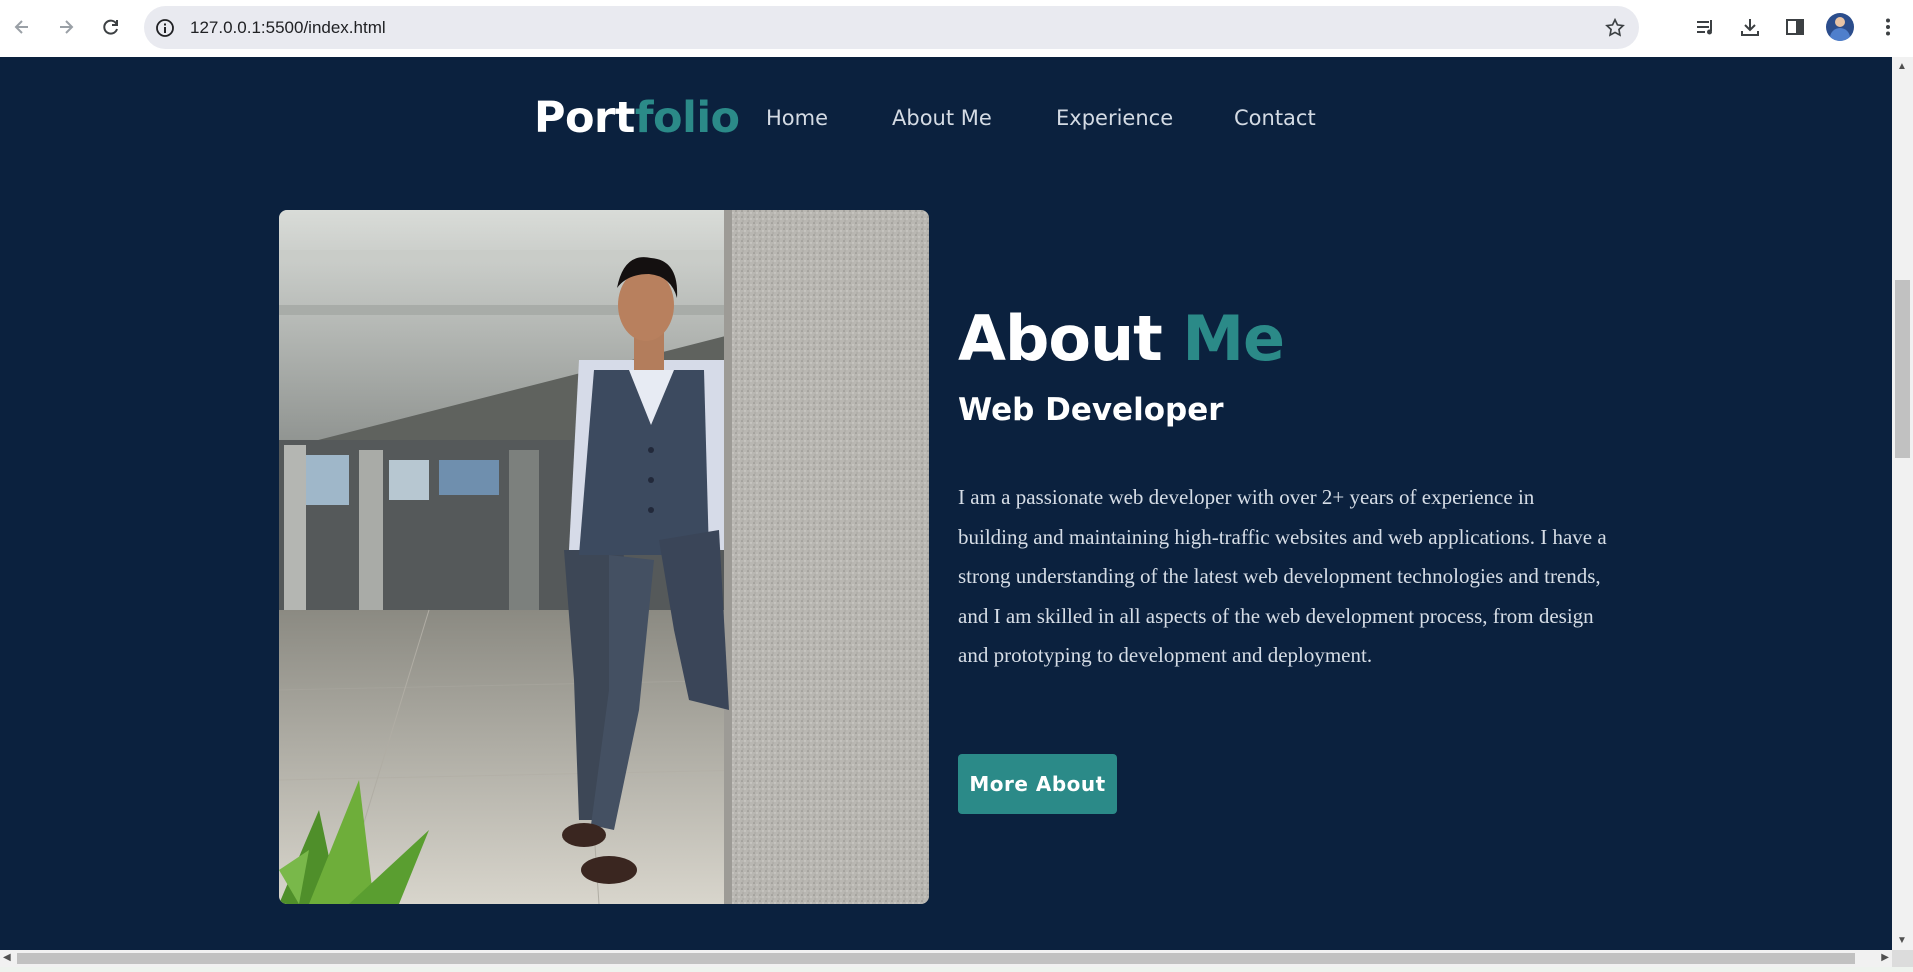 The width and height of the screenshot is (1913, 972). What do you see at coordinates (797, 118) in the screenshot?
I see `nav-link-home: Home` at bounding box center [797, 118].